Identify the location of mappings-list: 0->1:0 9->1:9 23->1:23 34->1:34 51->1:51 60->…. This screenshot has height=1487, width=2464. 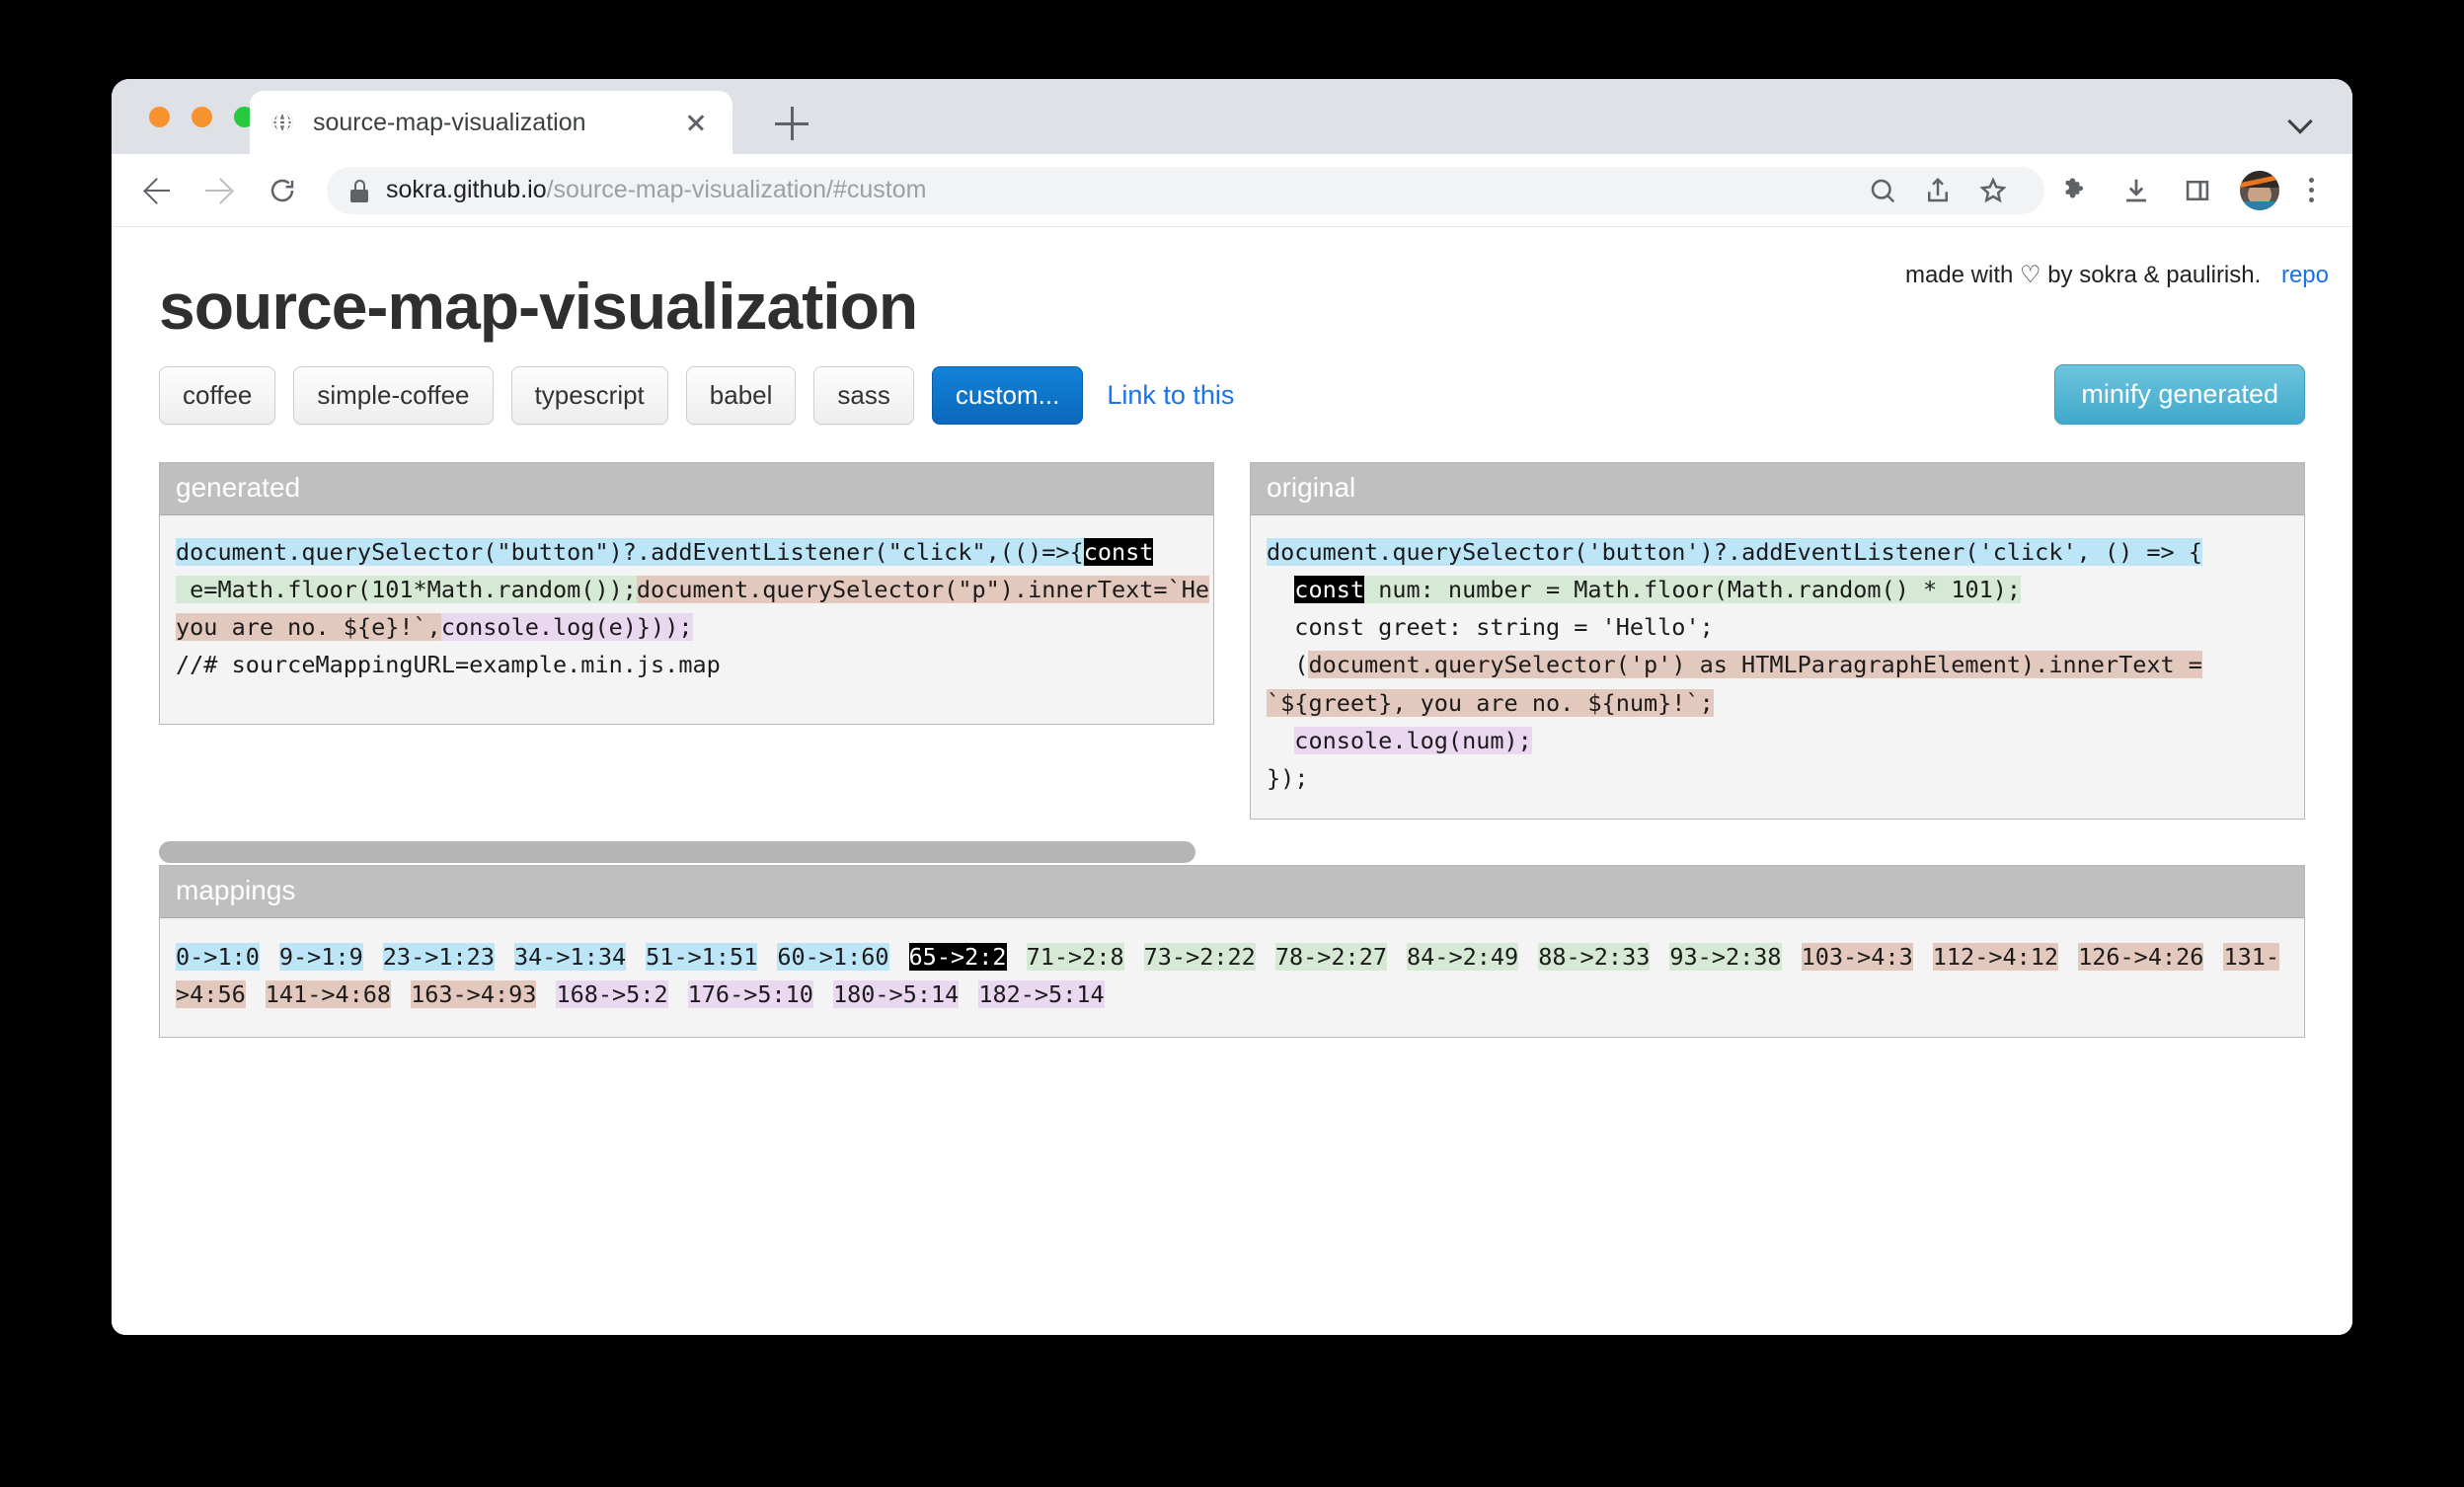
(1232, 978).